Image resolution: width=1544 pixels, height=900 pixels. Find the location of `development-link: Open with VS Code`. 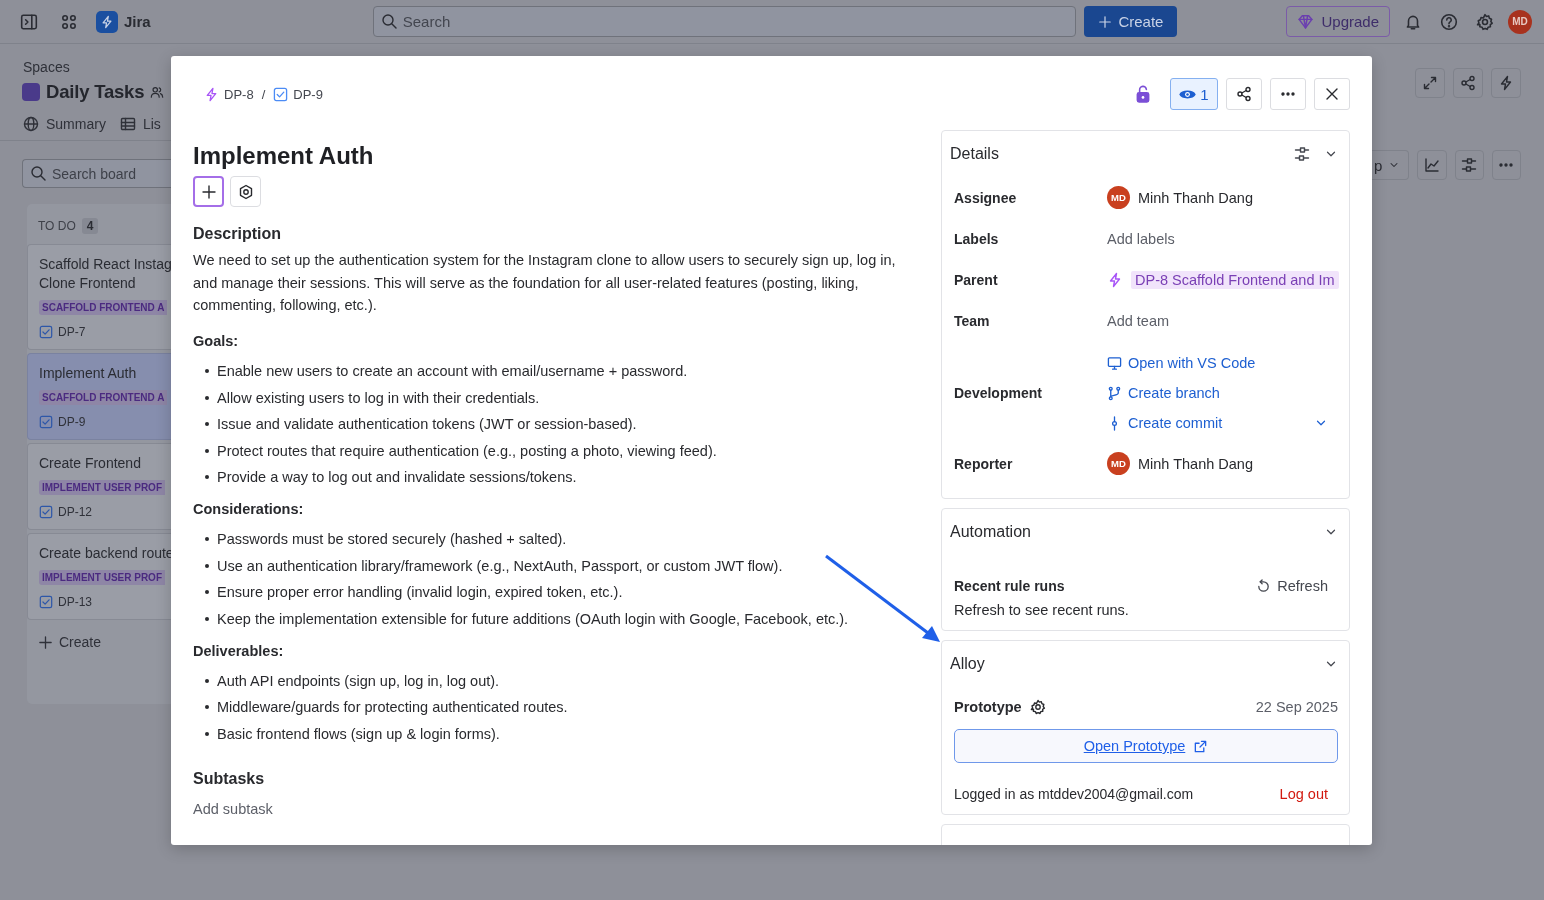

development-link: Open with VS Code is located at coordinates (1181, 363).